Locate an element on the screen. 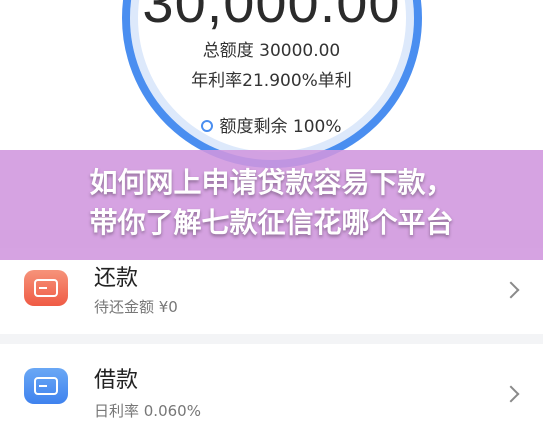 This screenshot has width=543, height=424. repay-subtitle: 待还金额 ¥0 is located at coordinates (136, 307).